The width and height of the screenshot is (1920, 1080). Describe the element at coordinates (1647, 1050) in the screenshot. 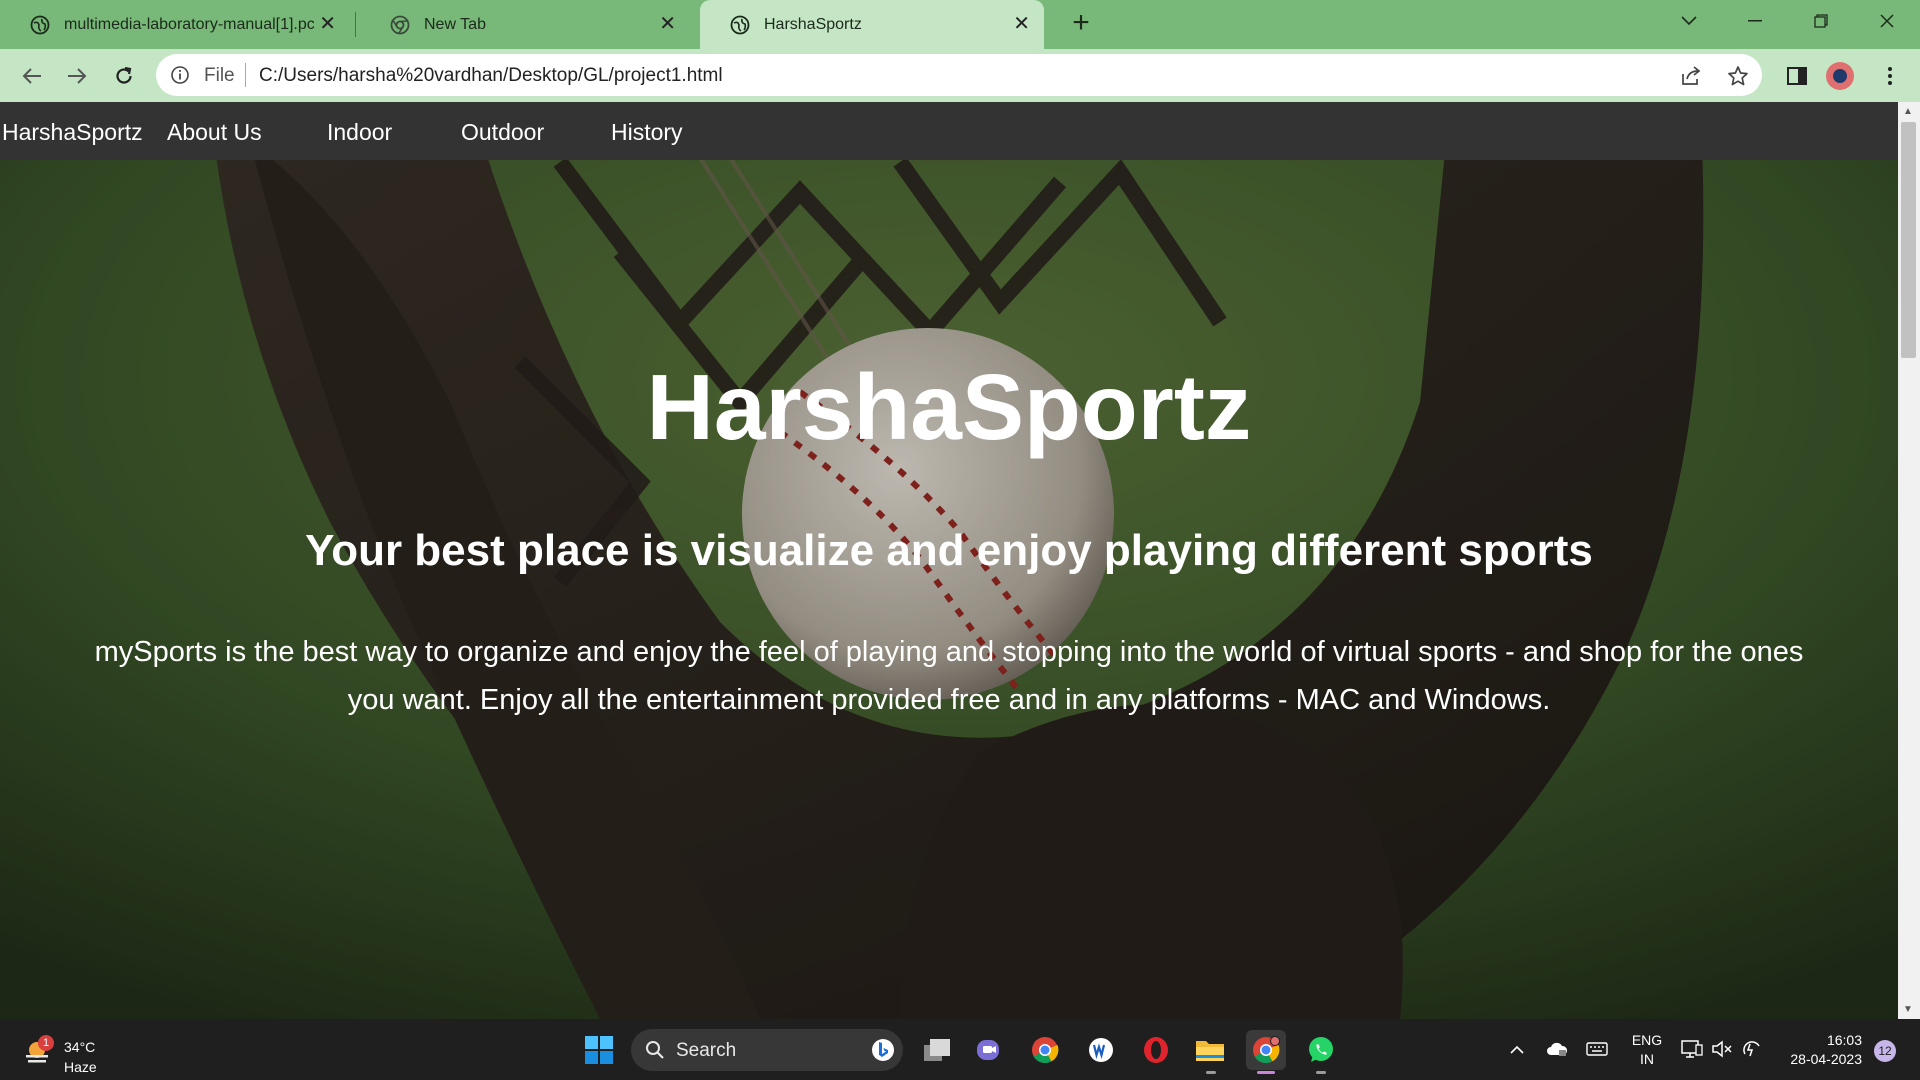

I see `language-indicator: ENG IN` at that location.